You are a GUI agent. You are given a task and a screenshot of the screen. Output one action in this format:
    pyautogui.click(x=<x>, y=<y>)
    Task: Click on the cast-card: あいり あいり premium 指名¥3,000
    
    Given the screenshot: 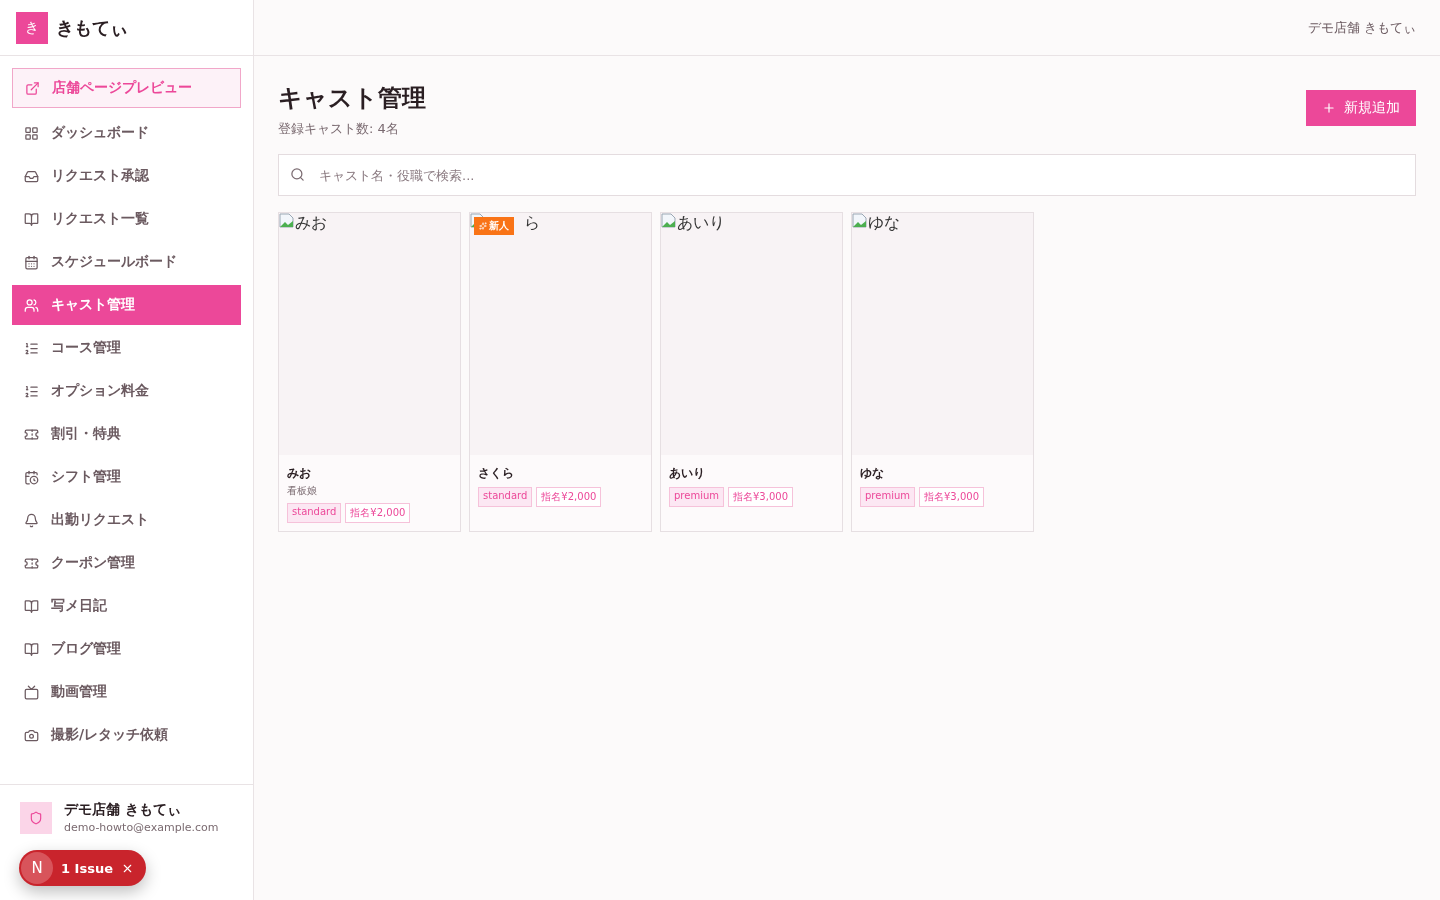 What is the action you would take?
    pyautogui.click(x=751, y=372)
    